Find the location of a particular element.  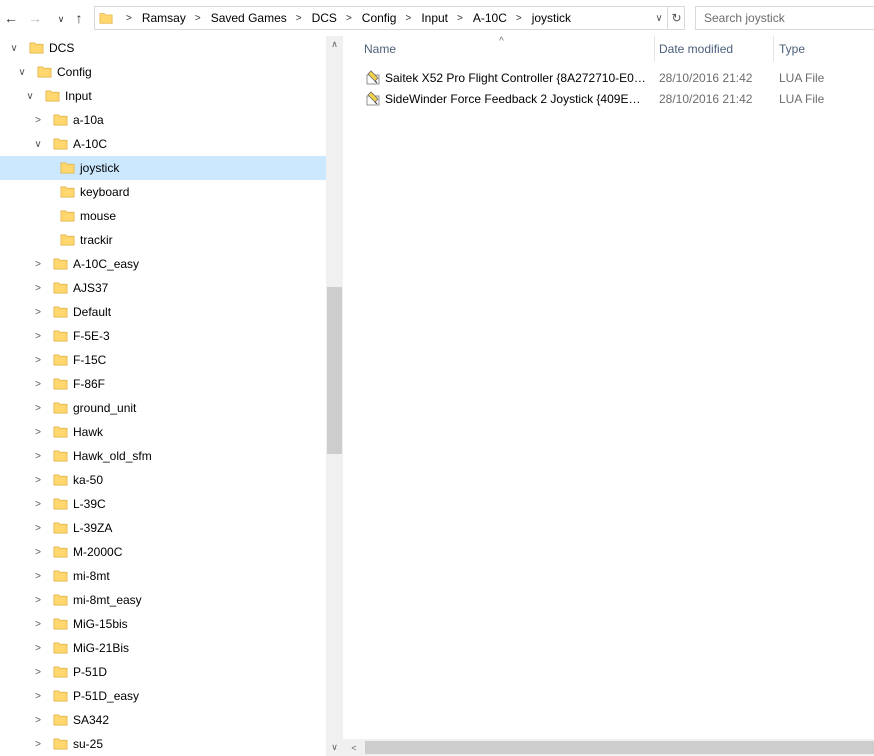

tree-item: > Hawk is located at coordinates (163, 432).